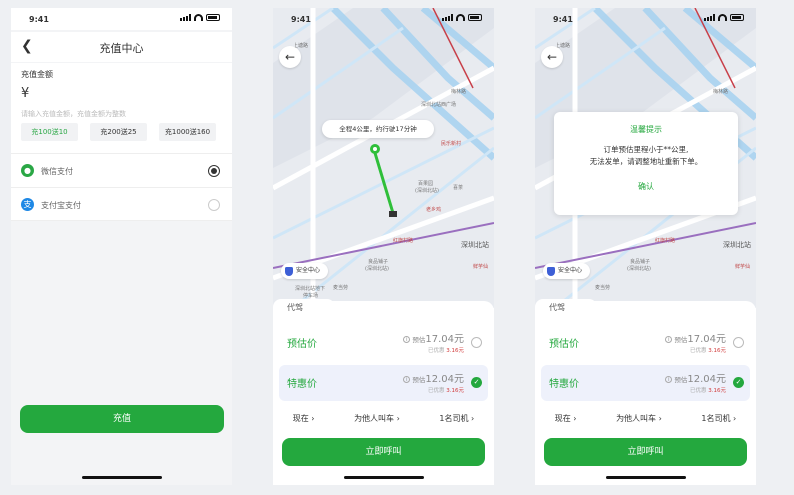  Describe the element at coordinates (646, 129) in the screenshot. I see `dialog-title: 温馨提示` at that location.